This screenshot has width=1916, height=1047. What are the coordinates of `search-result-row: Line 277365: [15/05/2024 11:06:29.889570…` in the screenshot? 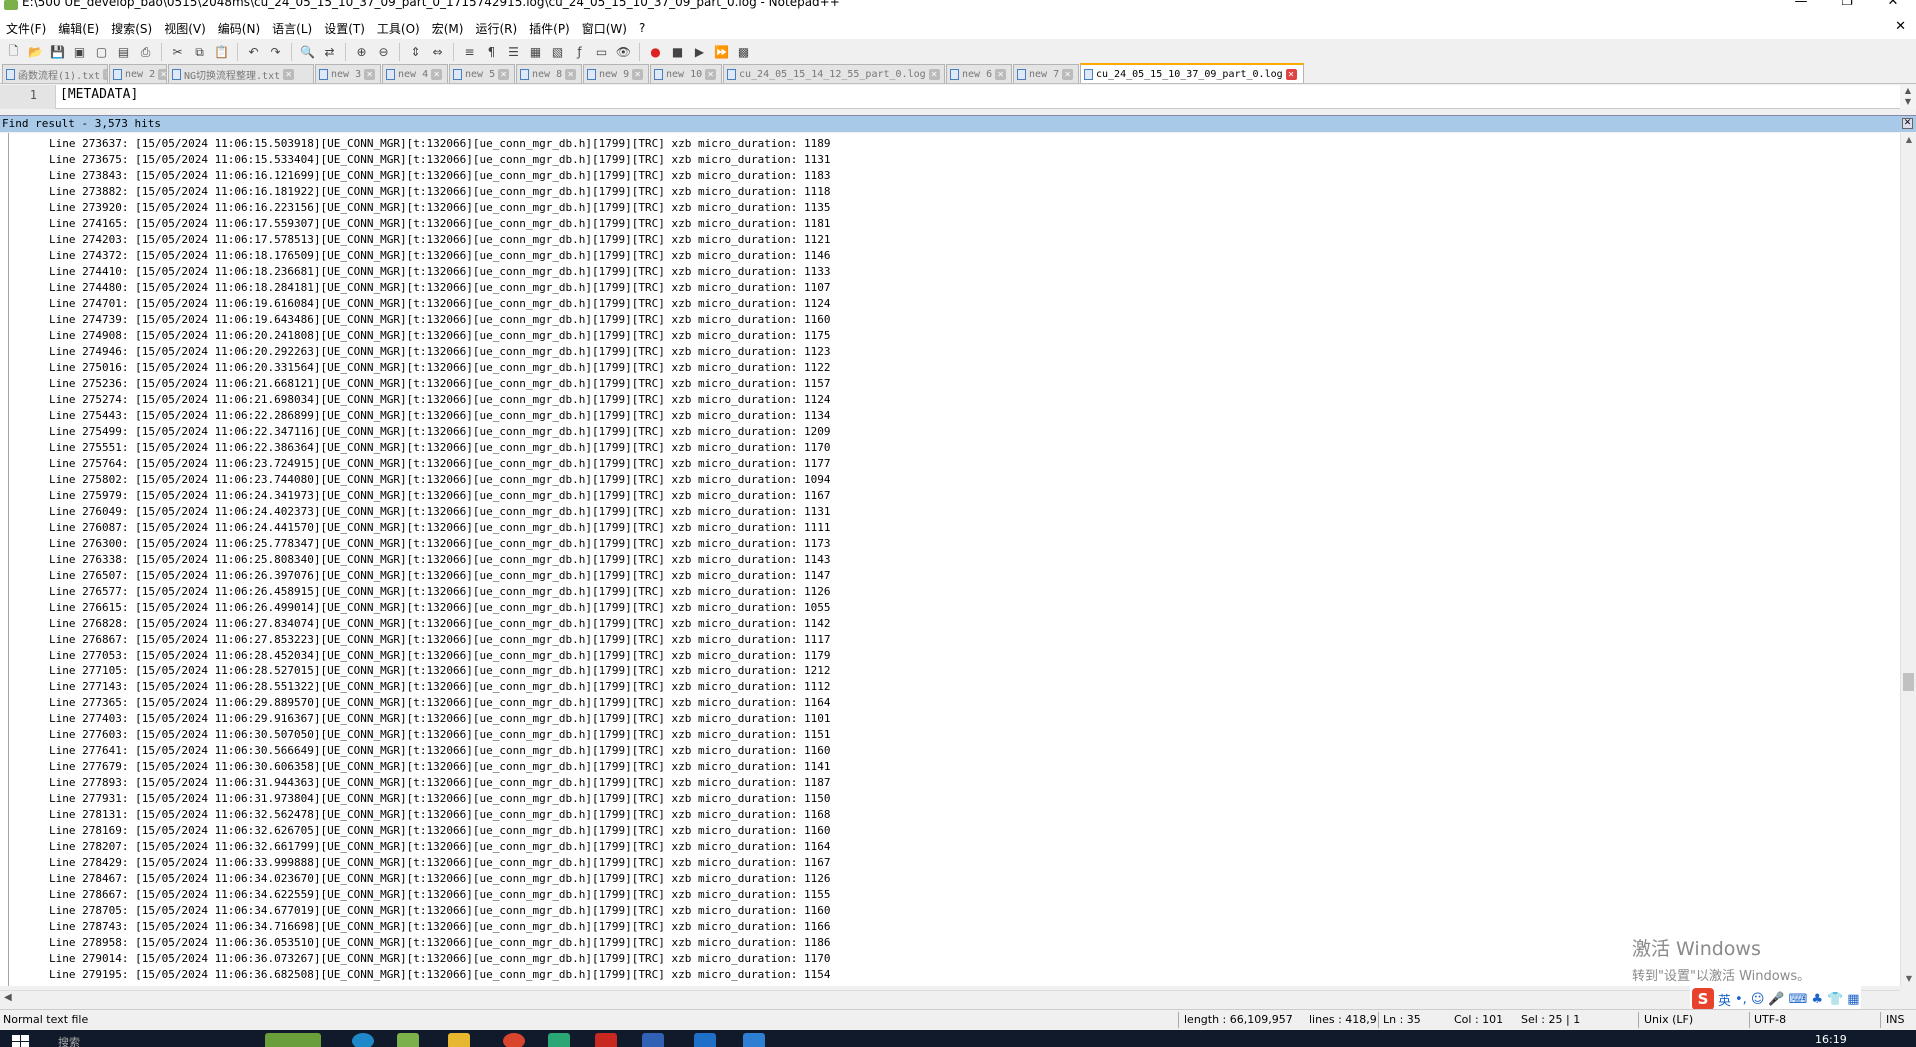 It's located at (439, 703).